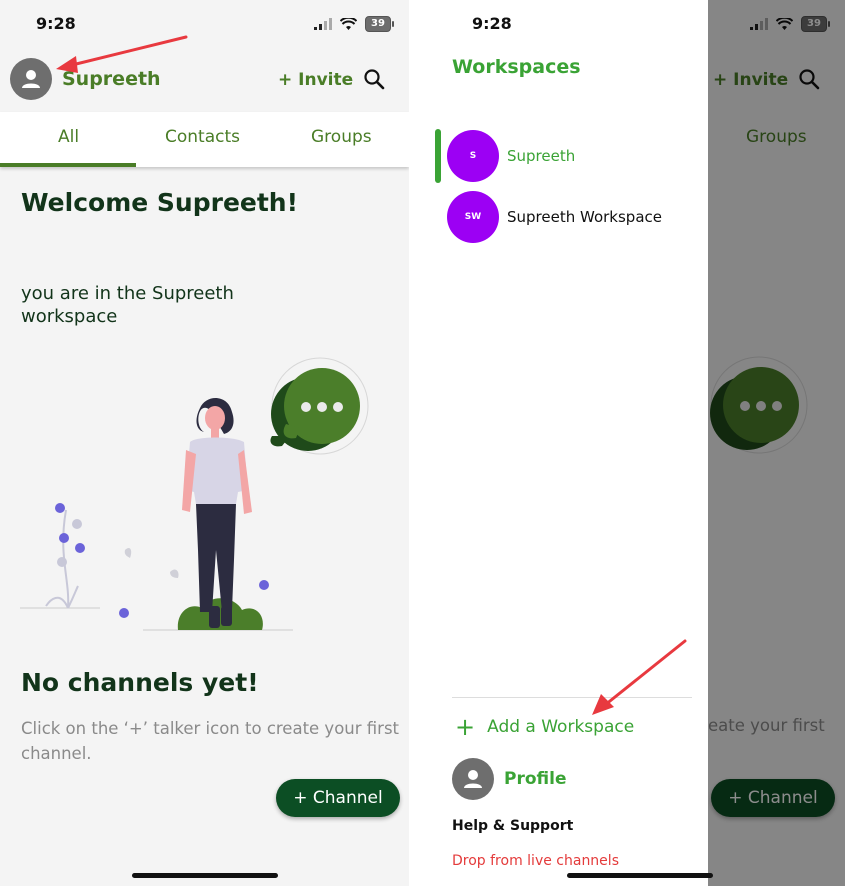 The width and height of the screenshot is (845, 886). What do you see at coordinates (516, 67) in the screenshot?
I see `drawer-title: Workspaces` at bounding box center [516, 67].